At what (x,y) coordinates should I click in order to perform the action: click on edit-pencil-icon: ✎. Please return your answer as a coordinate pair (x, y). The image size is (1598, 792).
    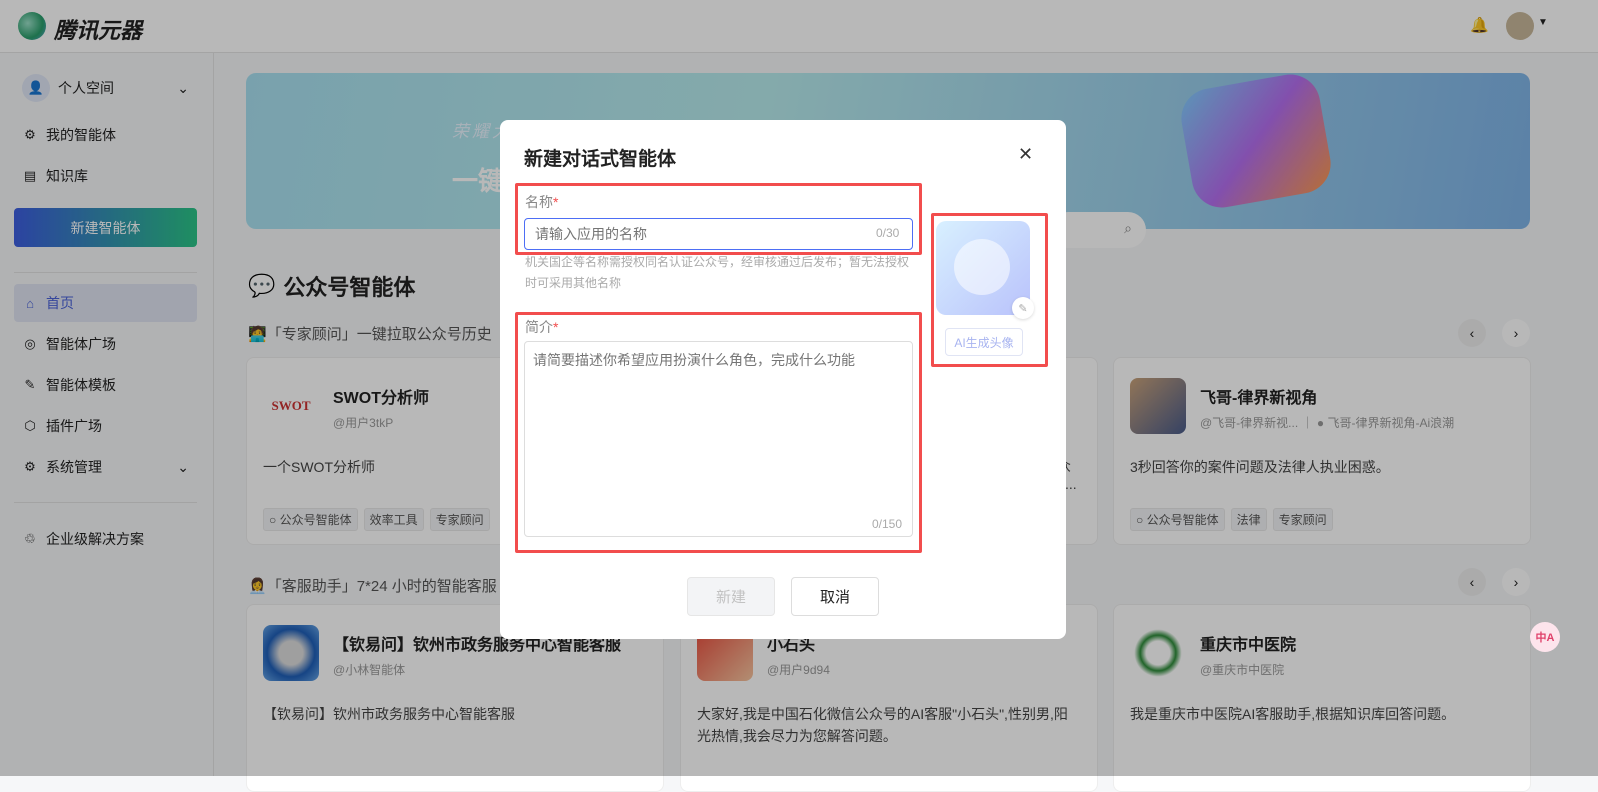
    Looking at the image, I should click on (1023, 308).